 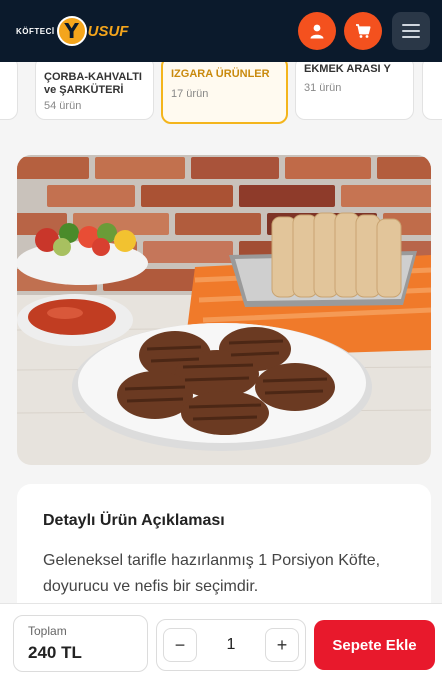 I want to click on user-icon, so click(x=317, y=31).